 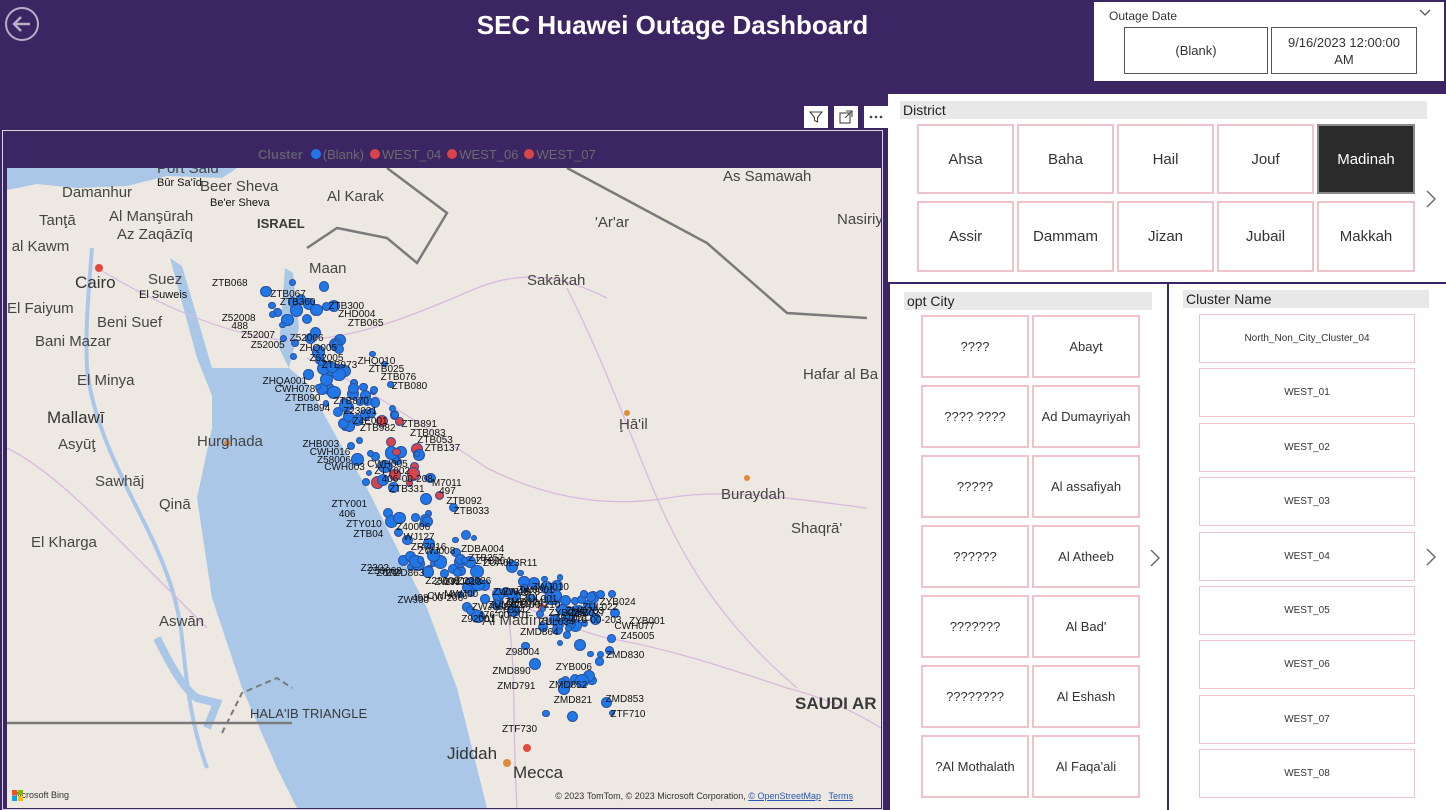 I want to click on city-tile: Al Faqa'ali, so click(x=1086, y=766).